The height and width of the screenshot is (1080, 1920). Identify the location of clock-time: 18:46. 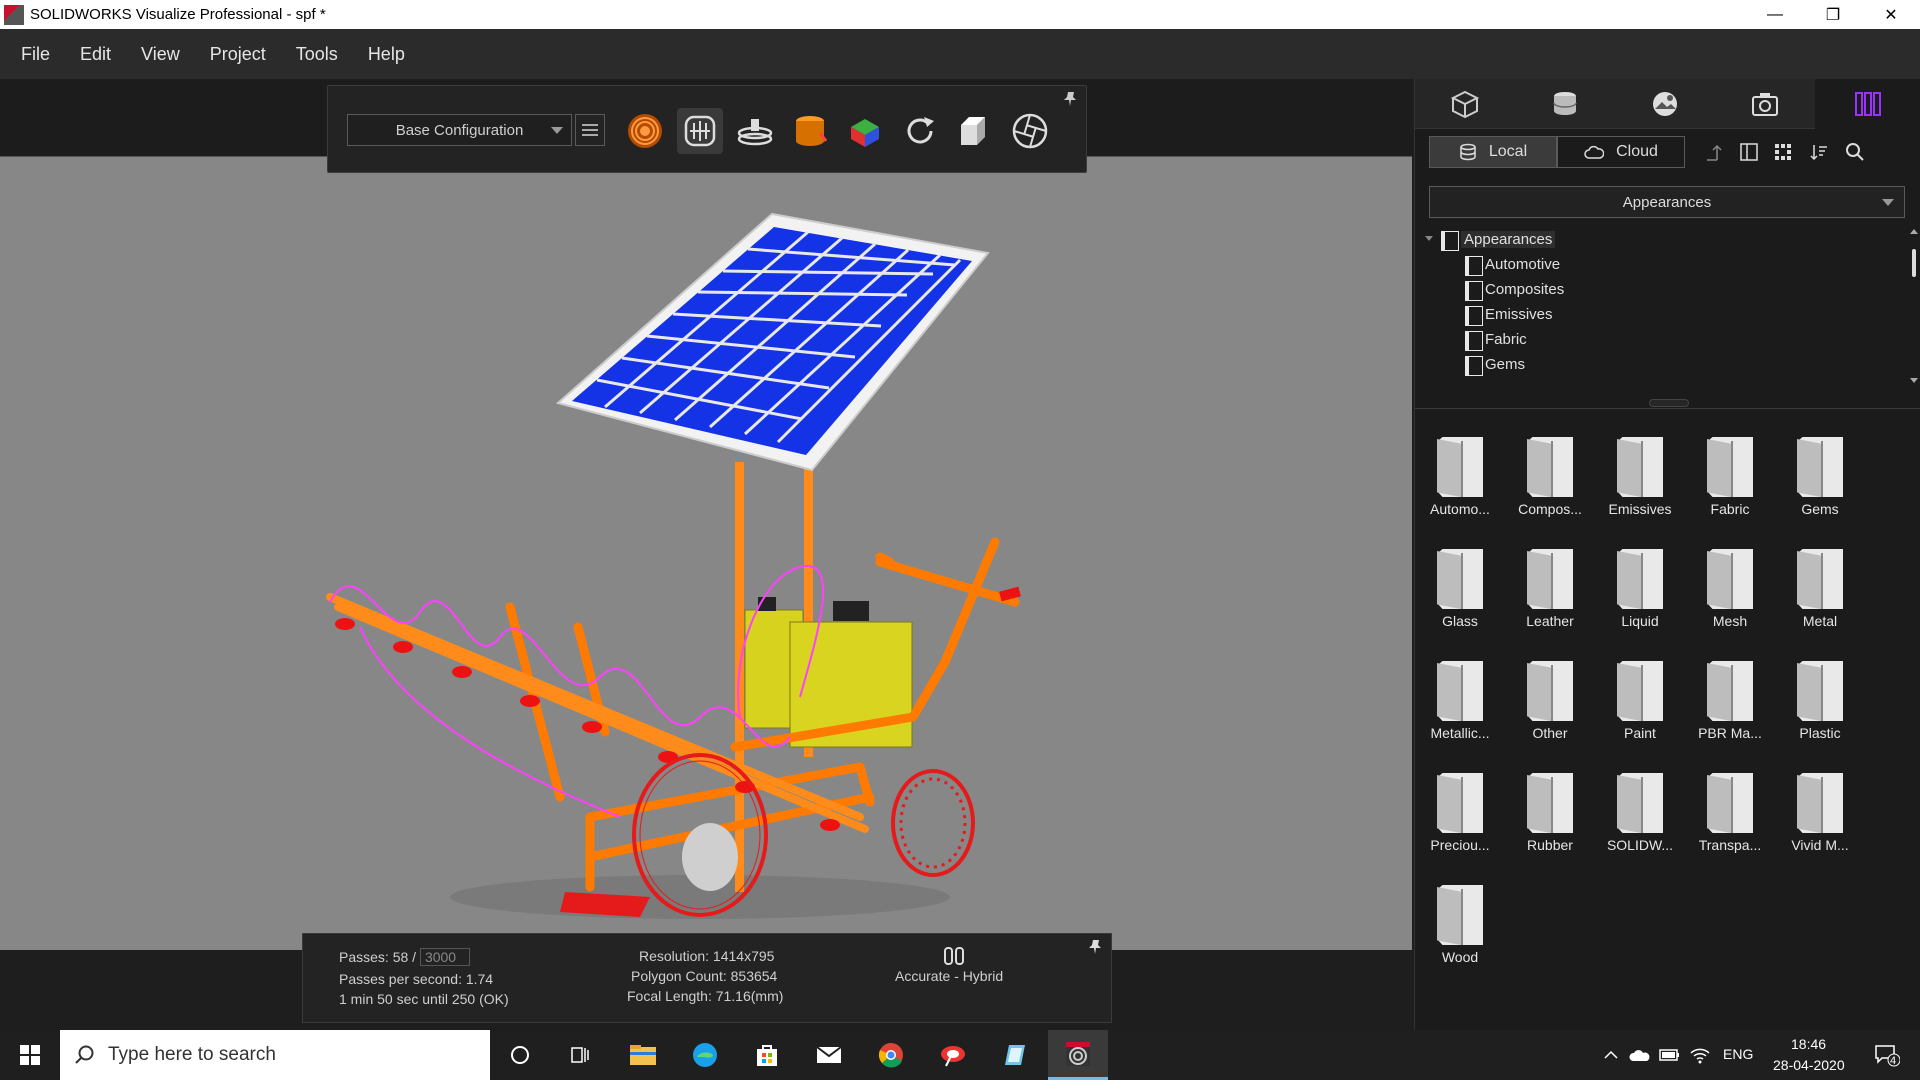
(1808, 1044).